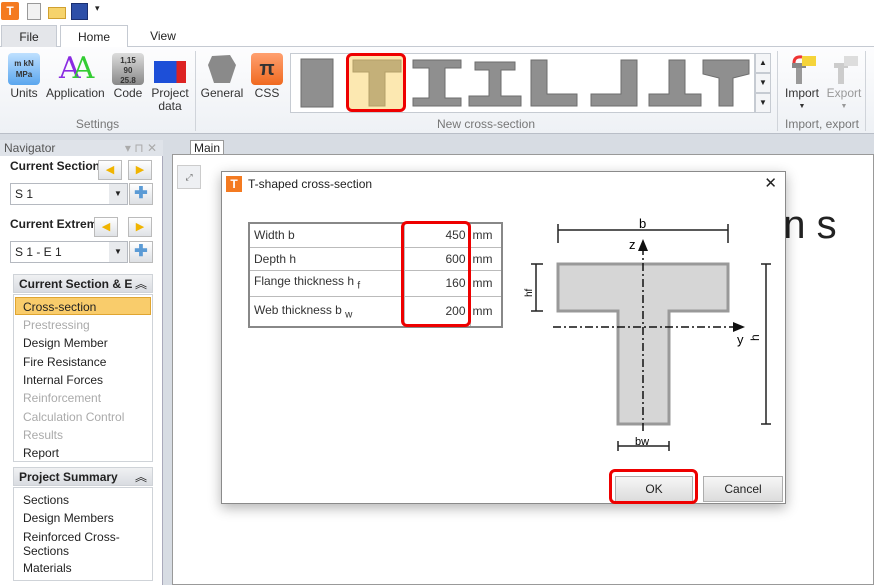  Describe the element at coordinates (437, 11) in the screenshot. I see `quick-access-toolbar: T ▾` at that location.